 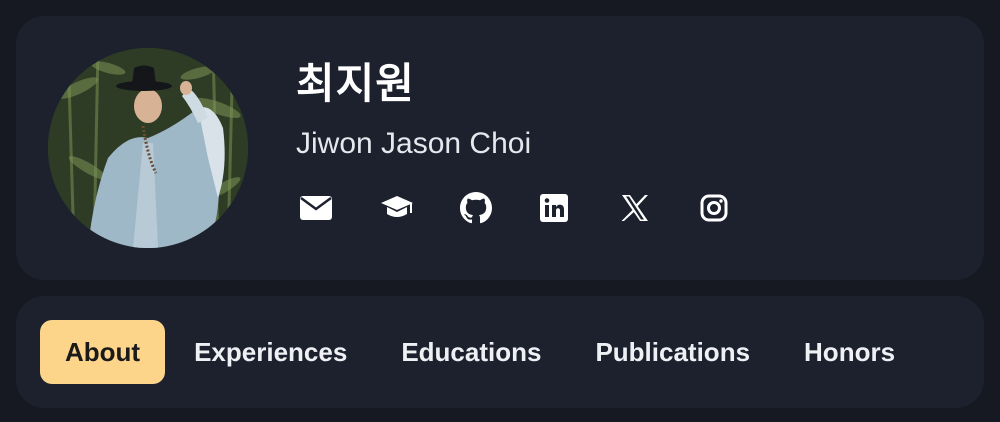 I want to click on tab-educations: Educations, so click(x=471, y=352).